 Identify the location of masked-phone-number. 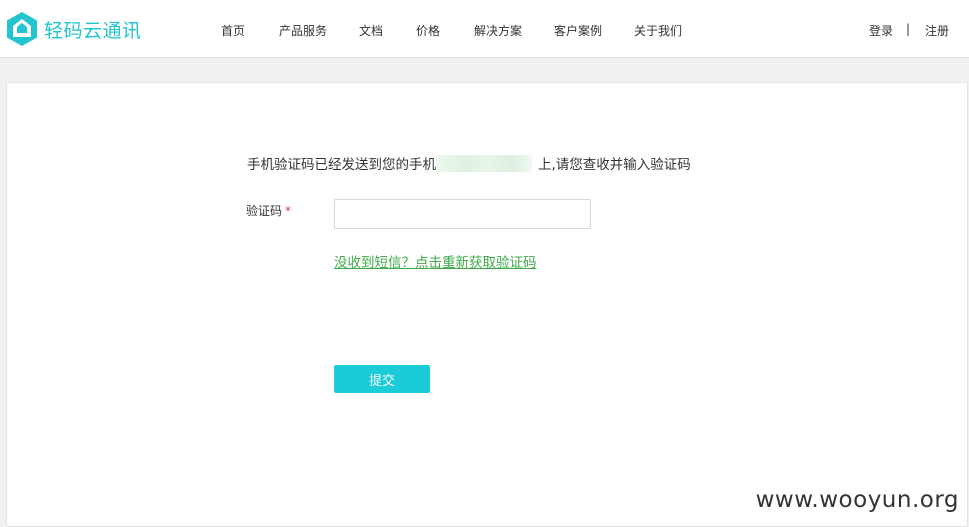
(484, 163).